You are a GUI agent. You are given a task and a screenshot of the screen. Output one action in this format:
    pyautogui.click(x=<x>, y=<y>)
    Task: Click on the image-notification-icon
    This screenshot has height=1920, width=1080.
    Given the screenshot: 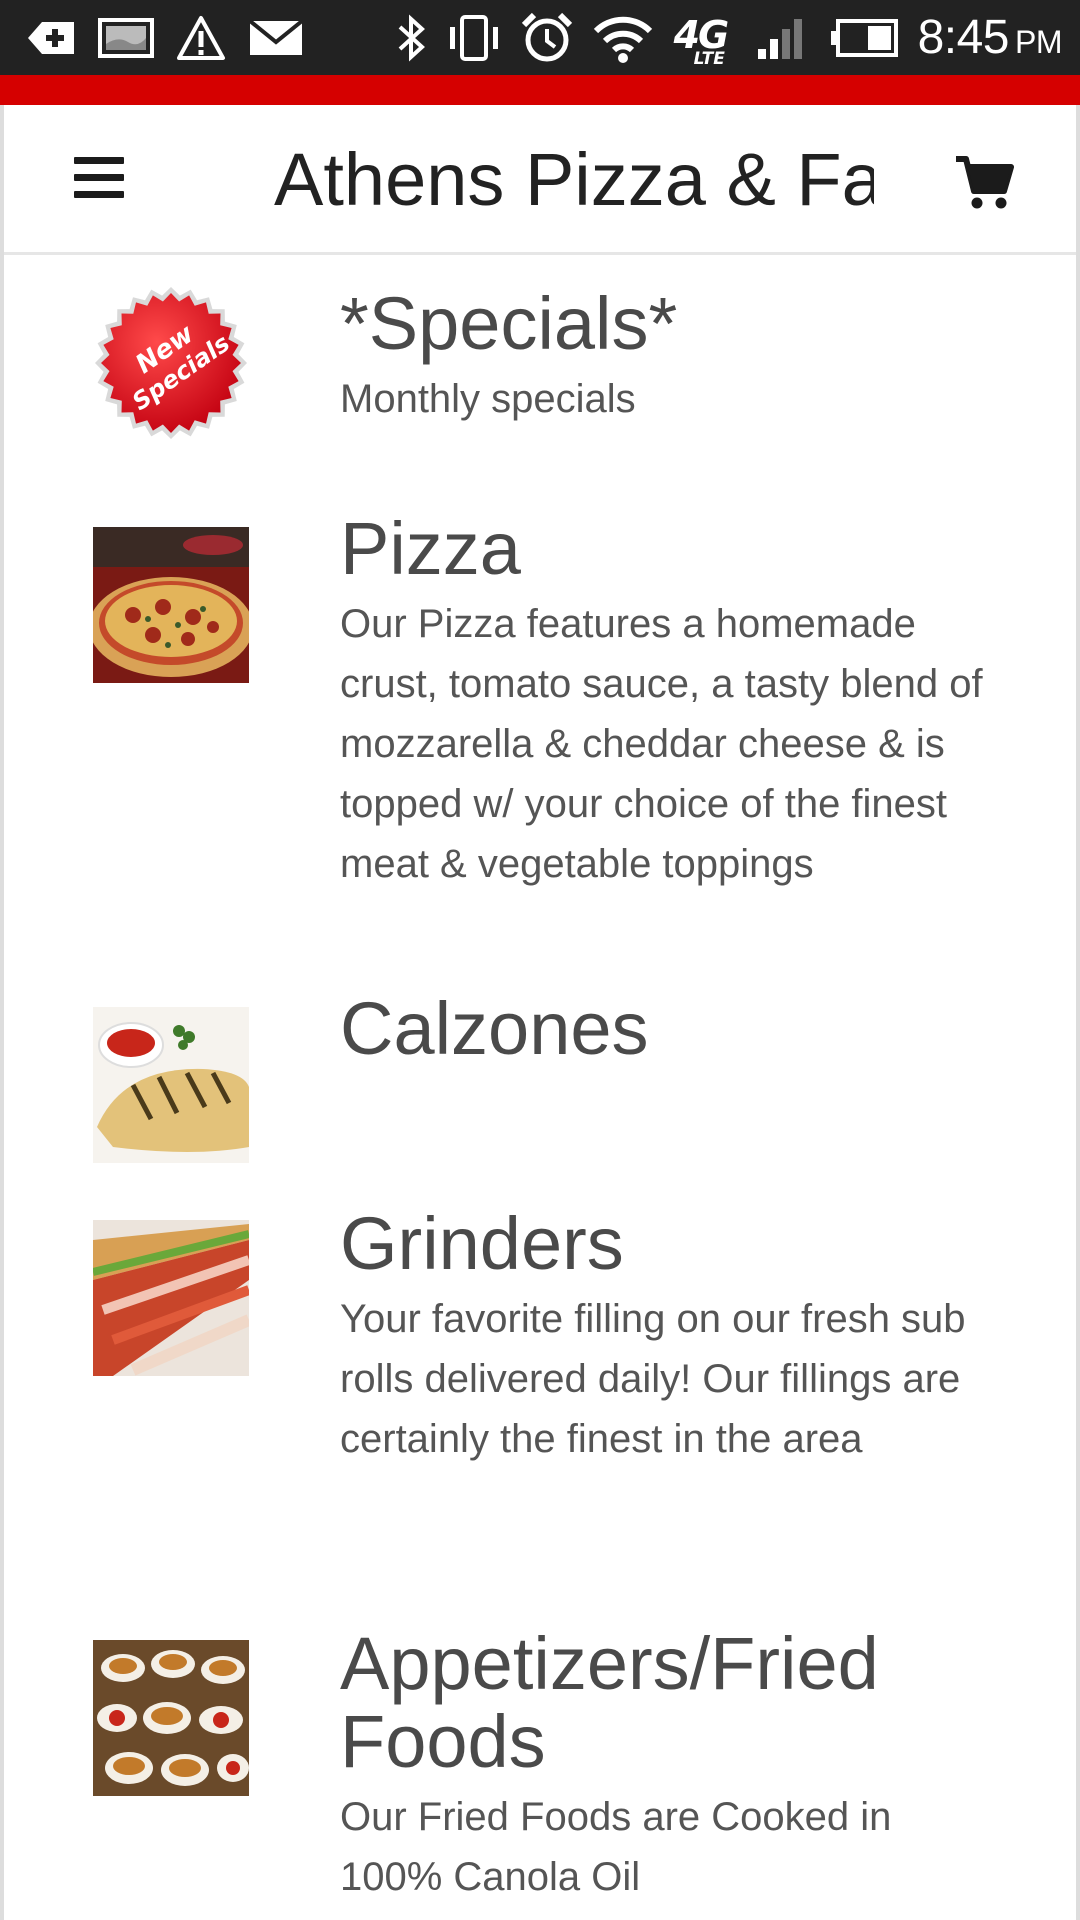 What is the action you would take?
    pyautogui.click(x=126, y=37)
    